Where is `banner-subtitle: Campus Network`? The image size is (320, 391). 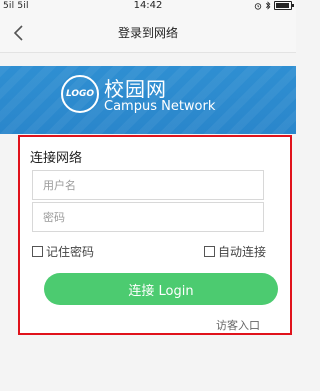
banner-subtitle: Campus Network is located at coordinates (160, 106).